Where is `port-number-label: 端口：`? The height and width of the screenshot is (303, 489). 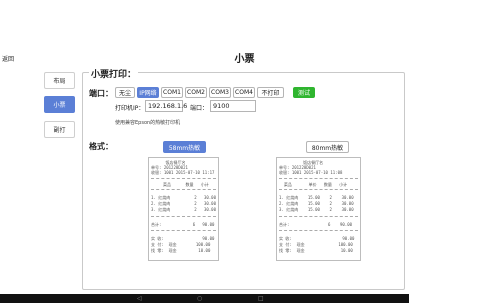 port-number-label: 端口： is located at coordinates (199, 108).